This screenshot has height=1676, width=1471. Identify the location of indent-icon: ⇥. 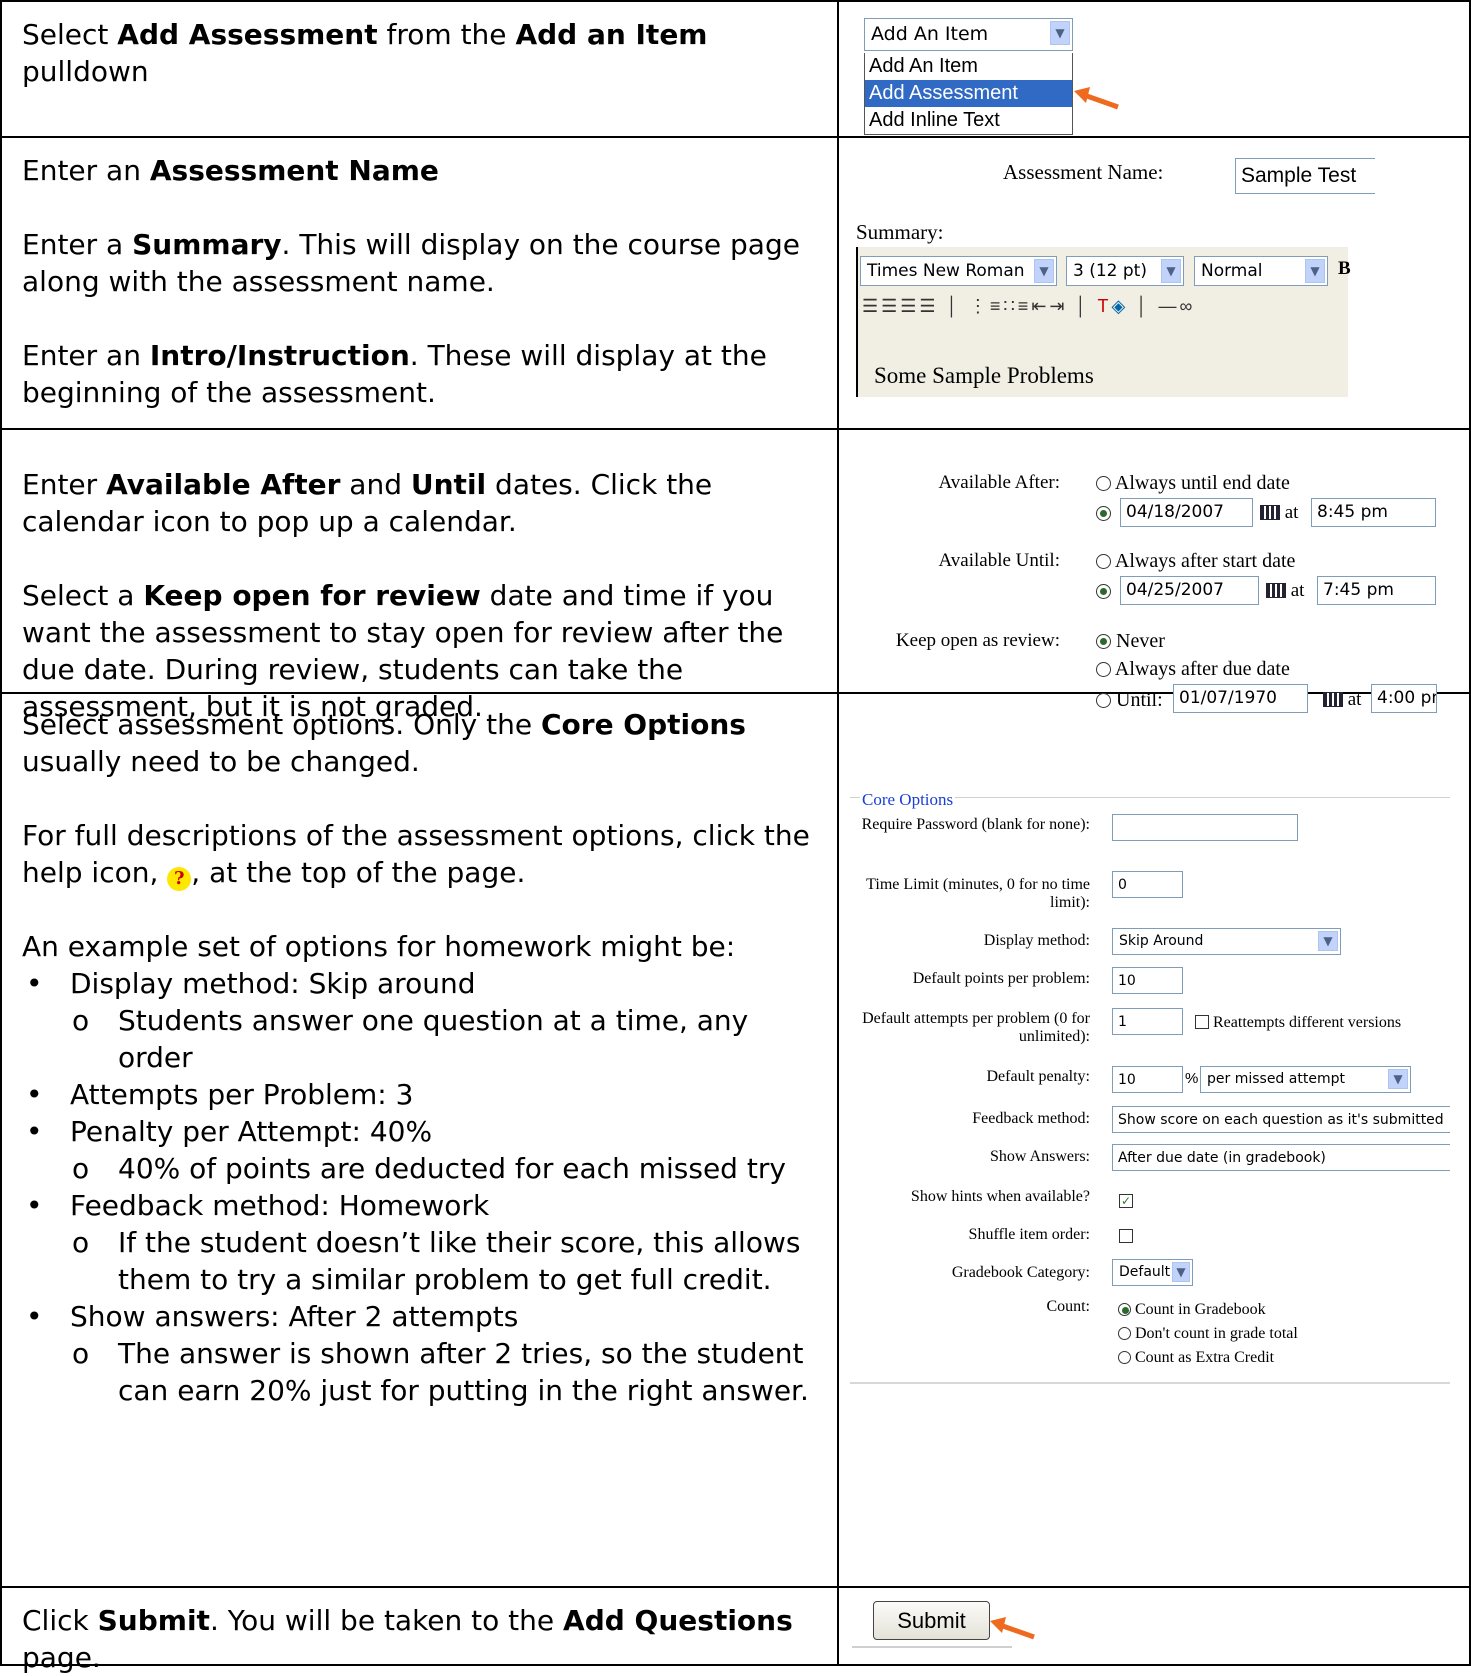
(1058, 306).